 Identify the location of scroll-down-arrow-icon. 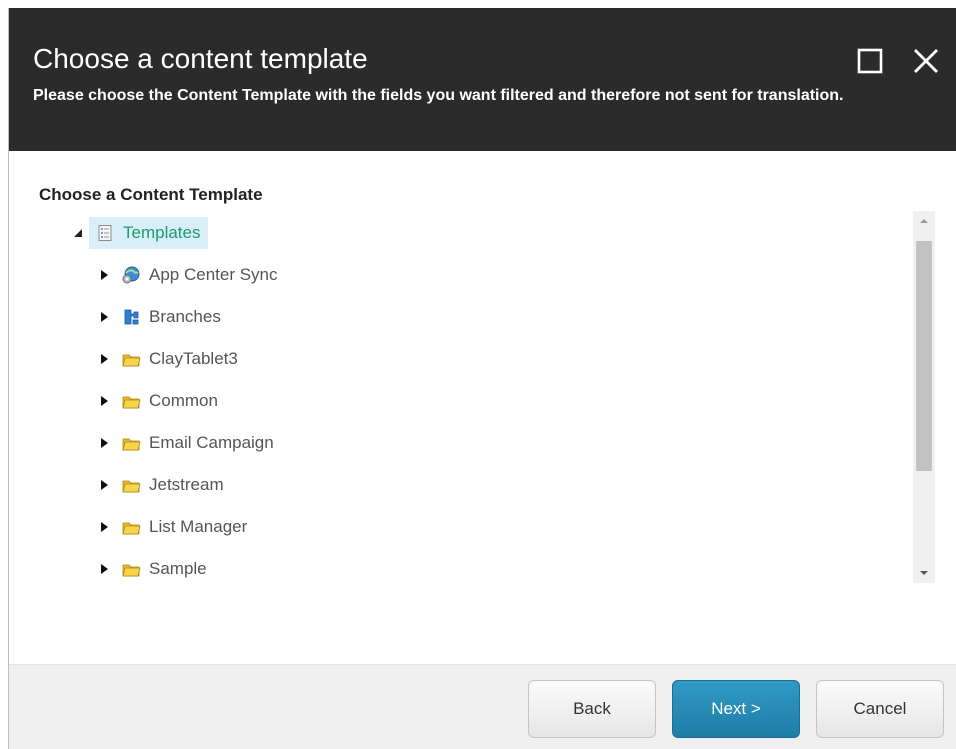
(924, 573).